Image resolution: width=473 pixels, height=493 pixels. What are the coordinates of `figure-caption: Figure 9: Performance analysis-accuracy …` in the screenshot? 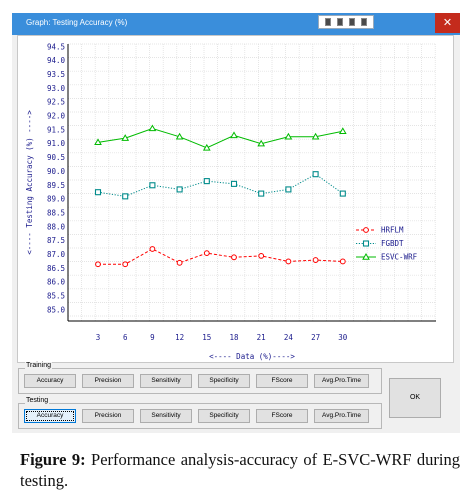 It's located at (240, 470).